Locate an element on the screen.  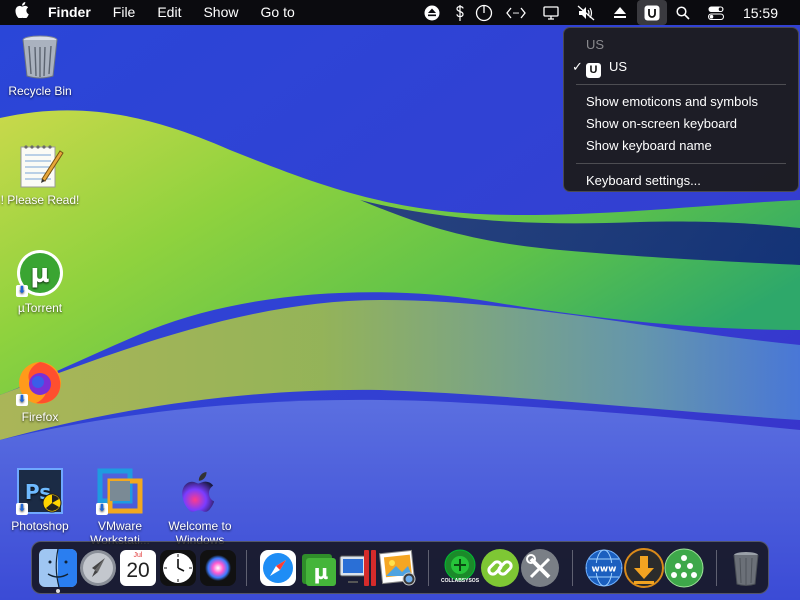
desktop-icon-label: ! Please Read! is located at coordinates (40, 200).